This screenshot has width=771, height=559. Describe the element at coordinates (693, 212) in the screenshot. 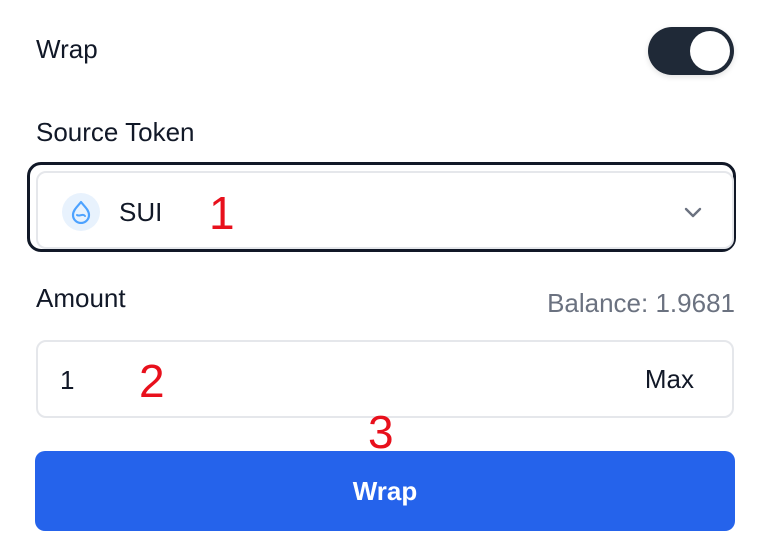

I see `chevron-down-icon` at that location.